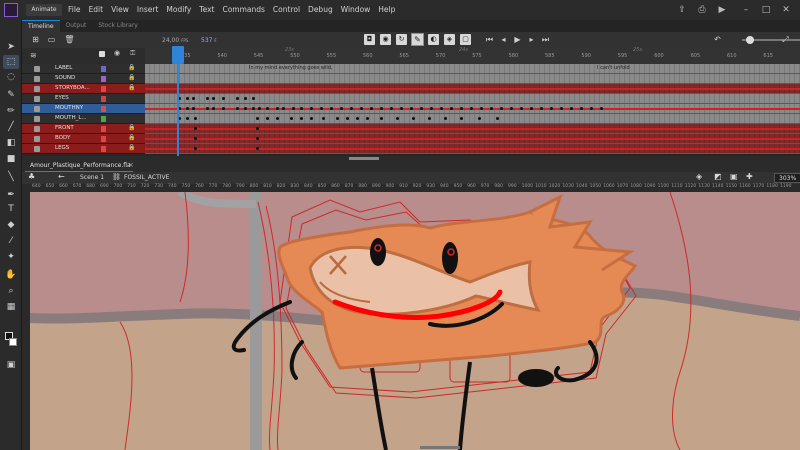  What do you see at coordinates (83, 89) in the screenshot?
I see `layer-name-cell: STORYBOA... 🔒` at bounding box center [83, 89].